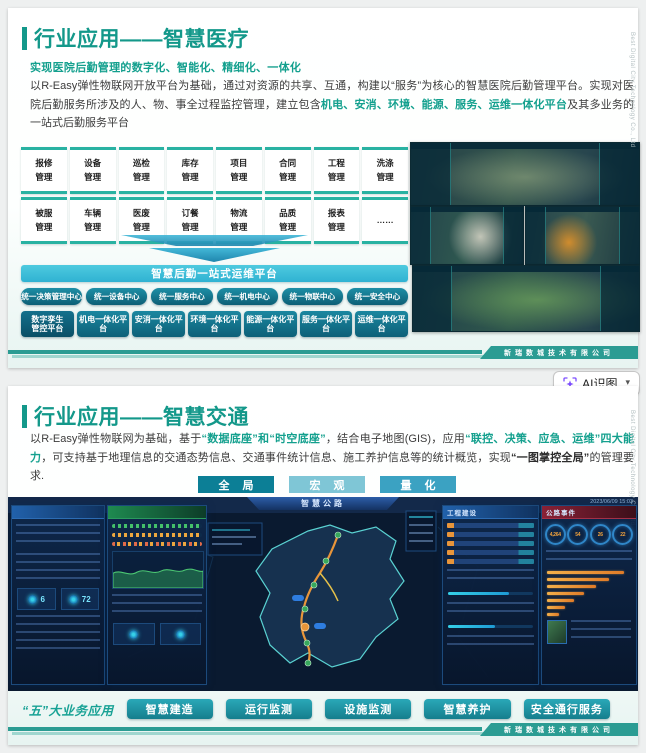 The height and width of the screenshot is (753, 646). Describe the element at coordinates (157, 634) in the screenshot. I see `panel-stat-tiles` at that location.